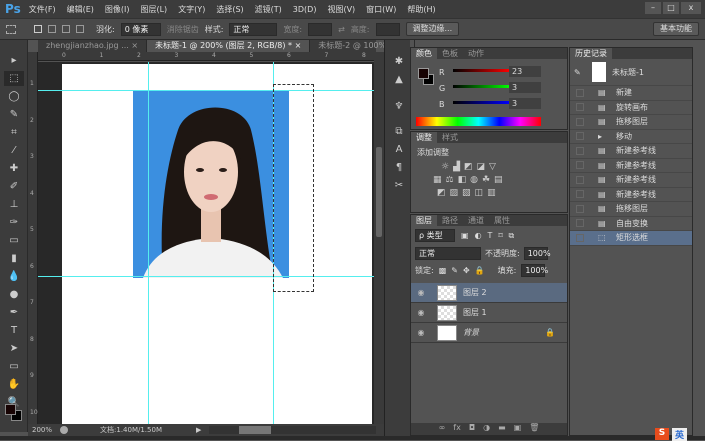 The width and height of the screenshot is (705, 441). What do you see at coordinates (481, 70) in the screenshot?
I see `r-slider` at bounding box center [481, 70].